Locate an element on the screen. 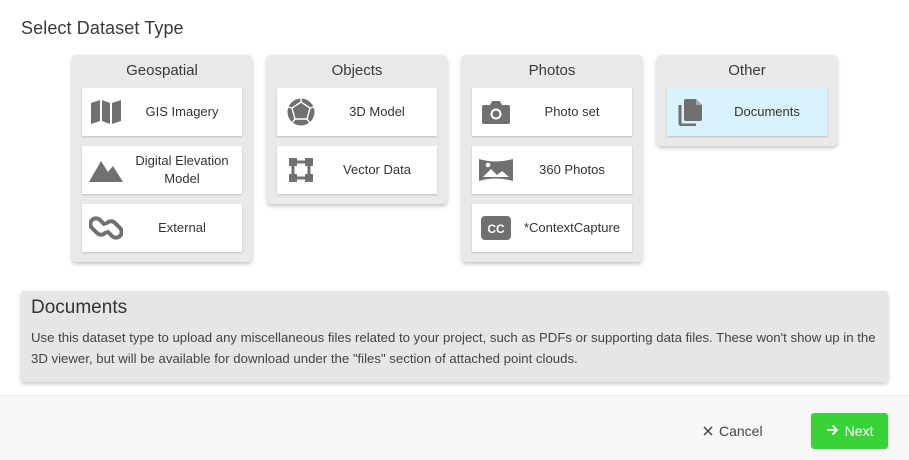 This screenshot has height=460, width=909. group-objects: Objects 3D Model Vector Data is located at coordinates (357, 129).